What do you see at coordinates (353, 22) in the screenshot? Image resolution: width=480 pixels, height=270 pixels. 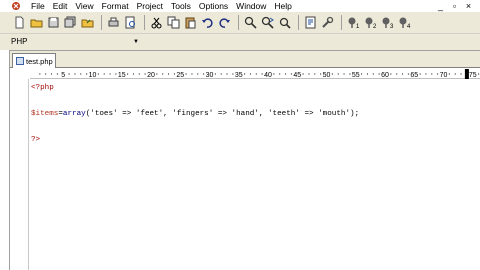 I see `bookmark-1-icon: 1` at bounding box center [353, 22].